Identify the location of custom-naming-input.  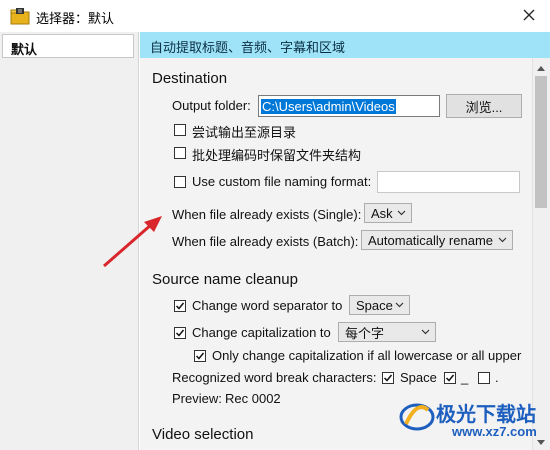
(448, 182).